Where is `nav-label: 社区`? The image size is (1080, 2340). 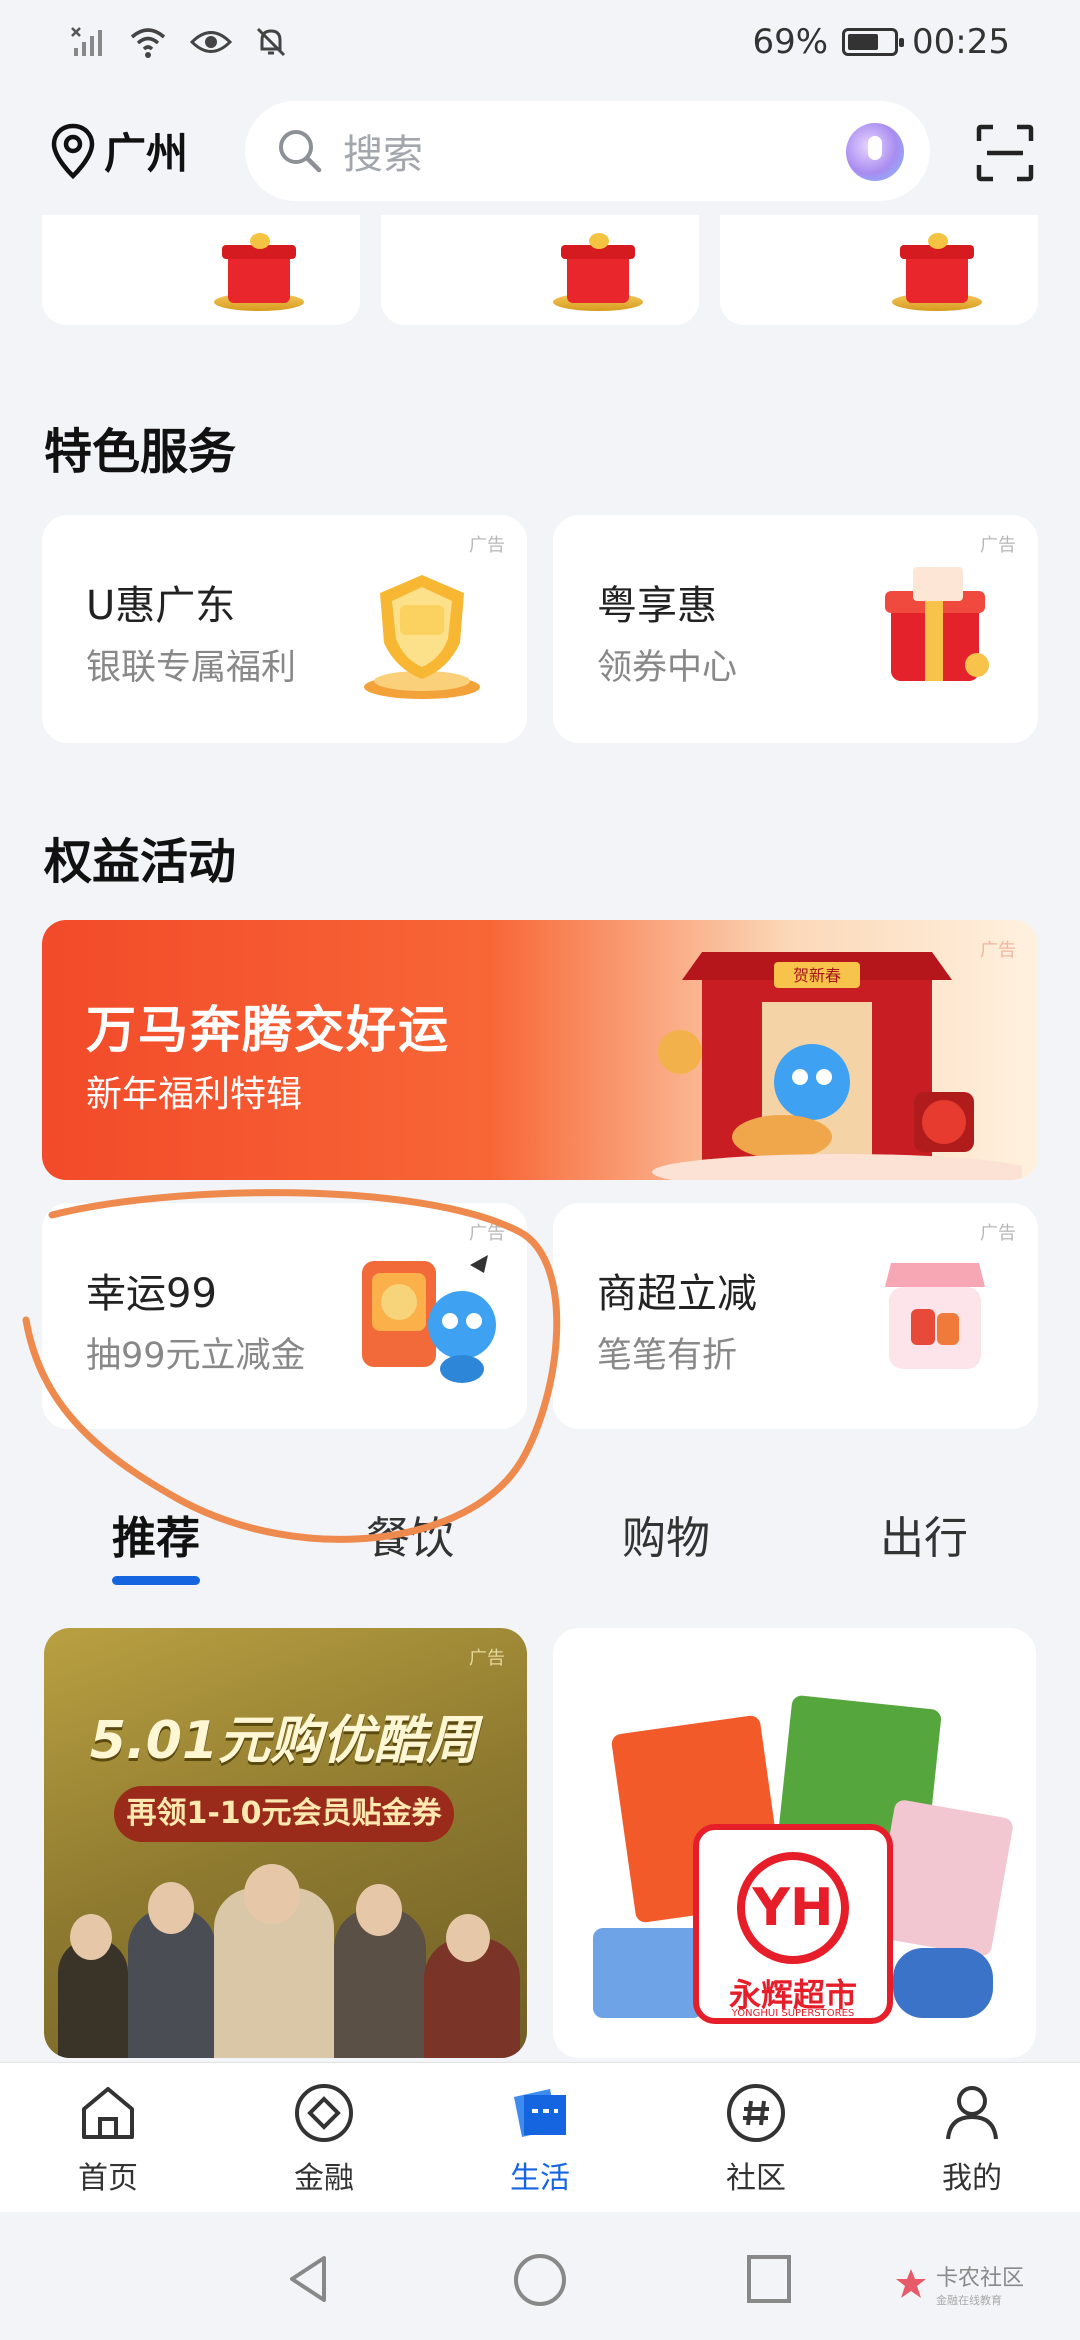
nav-label: 社区 is located at coordinates (756, 2178).